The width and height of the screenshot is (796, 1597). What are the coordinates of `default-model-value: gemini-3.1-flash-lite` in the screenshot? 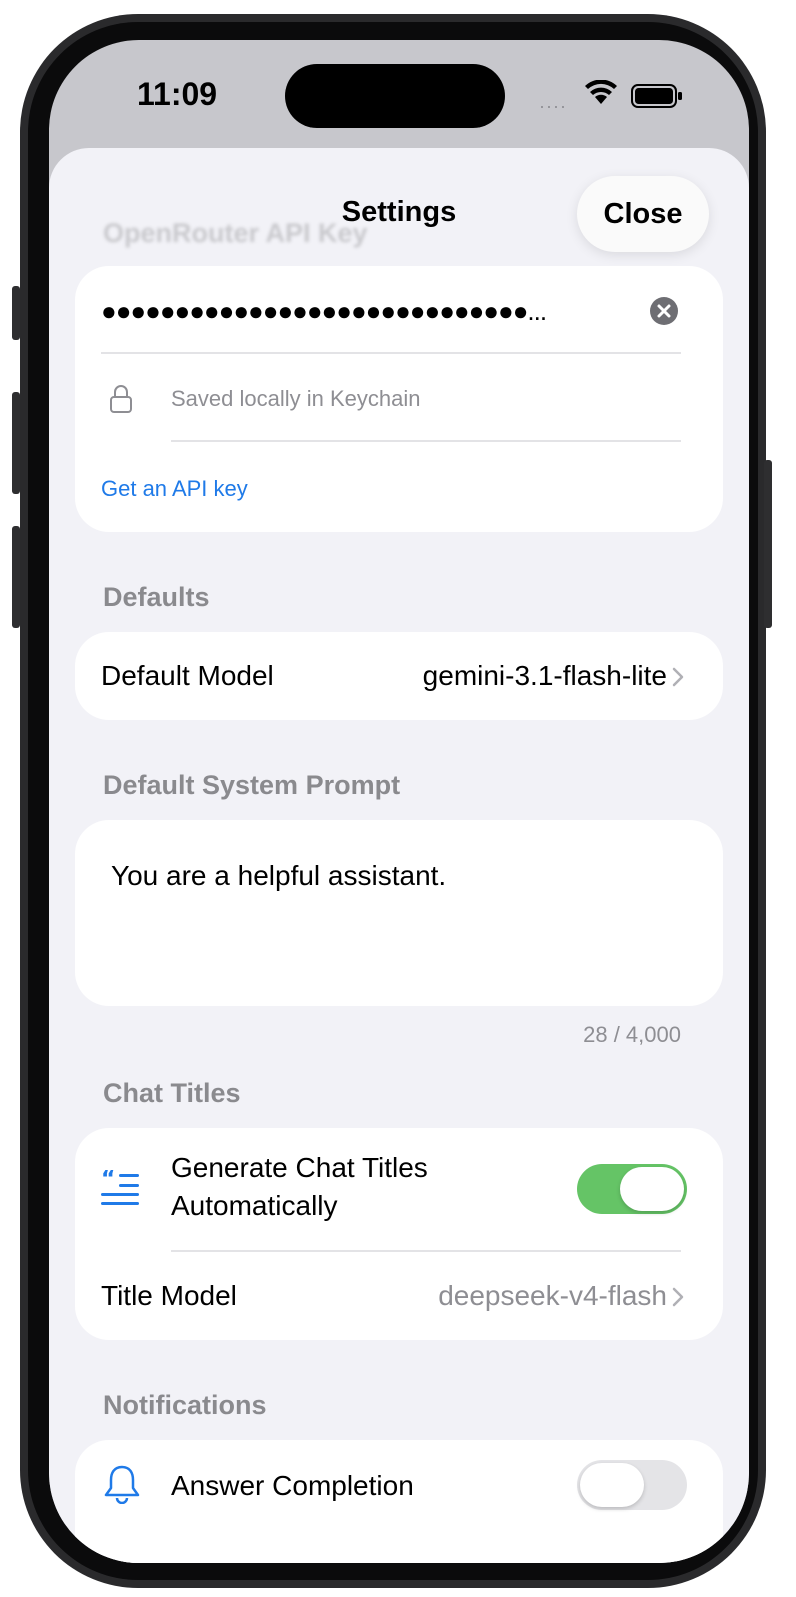 It's located at (544, 675).